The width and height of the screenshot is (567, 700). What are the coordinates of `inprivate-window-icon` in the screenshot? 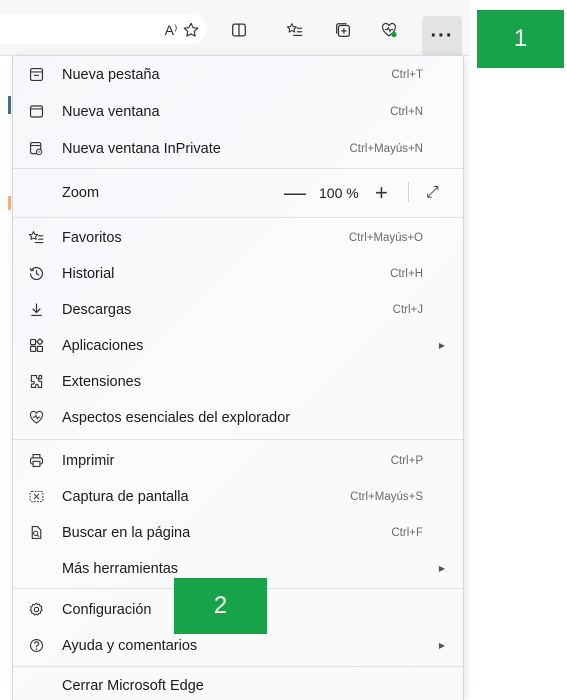 It's located at (36, 149).